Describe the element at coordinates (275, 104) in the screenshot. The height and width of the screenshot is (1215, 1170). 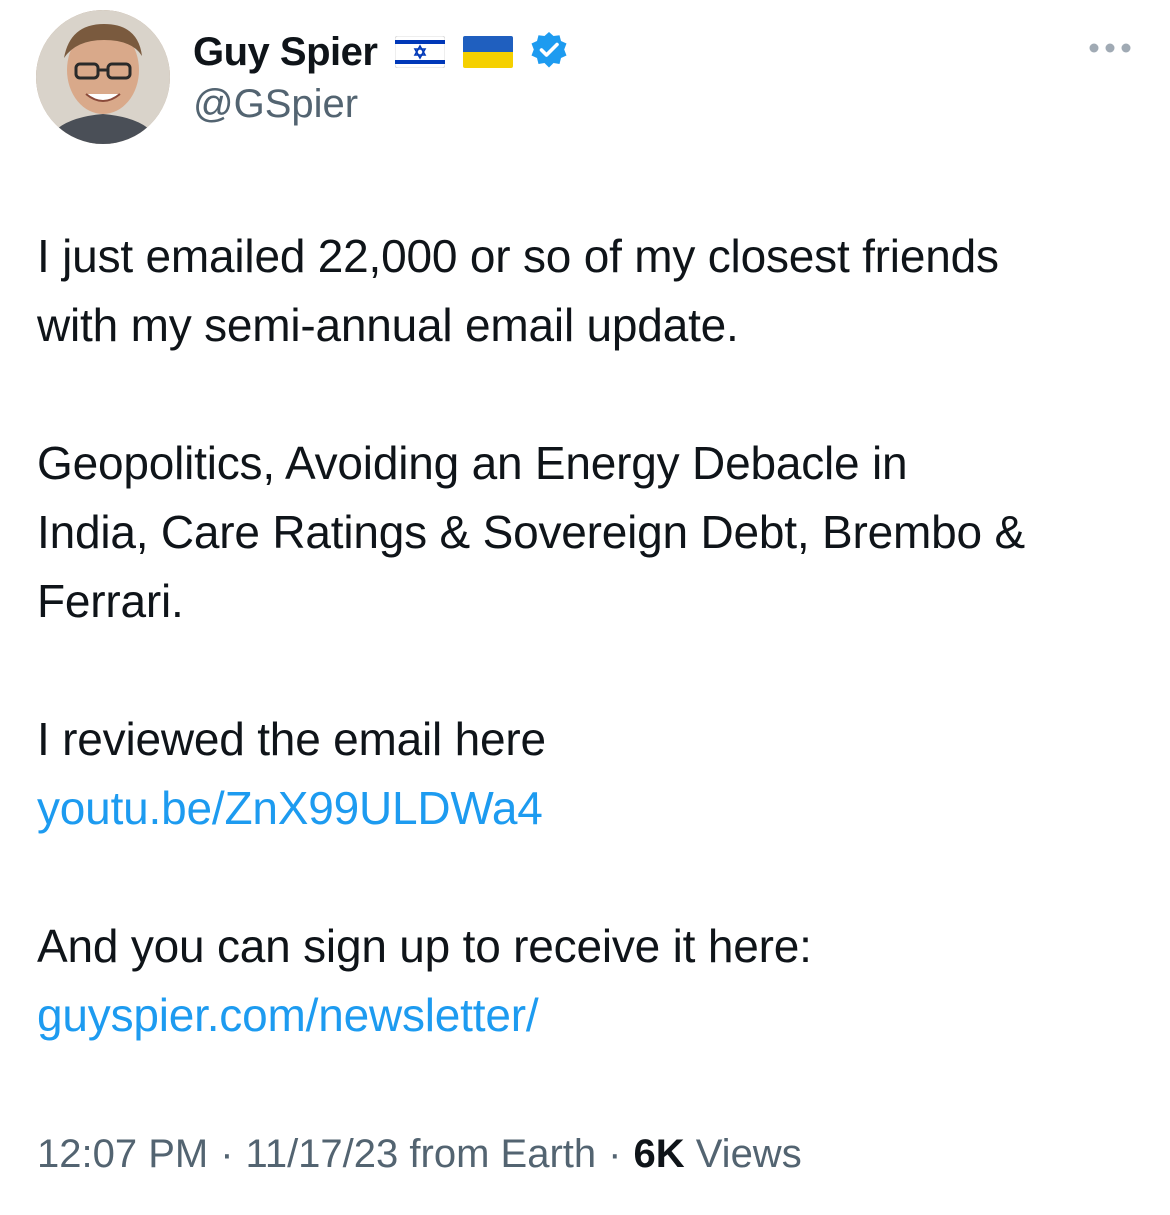
I see `author-handle: @GSpier` at that location.